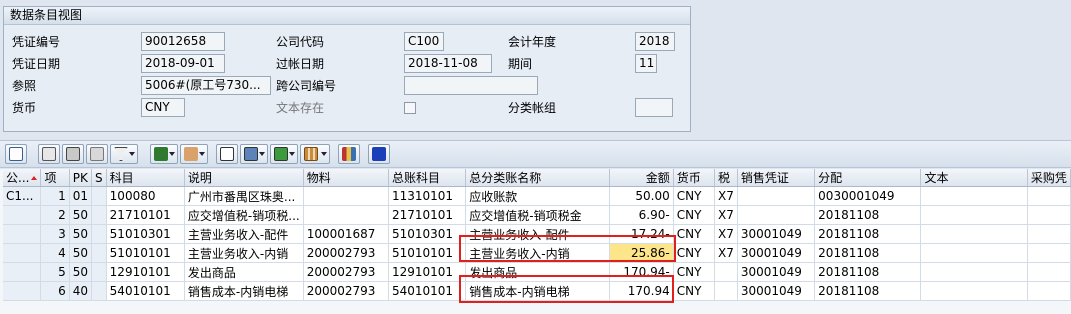 Image resolution: width=1071 pixels, height=314 pixels. What do you see at coordinates (244, 291) in the screenshot?
I see `cell-desc: 销售成本-内销电梯` at bounding box center [244, 291].